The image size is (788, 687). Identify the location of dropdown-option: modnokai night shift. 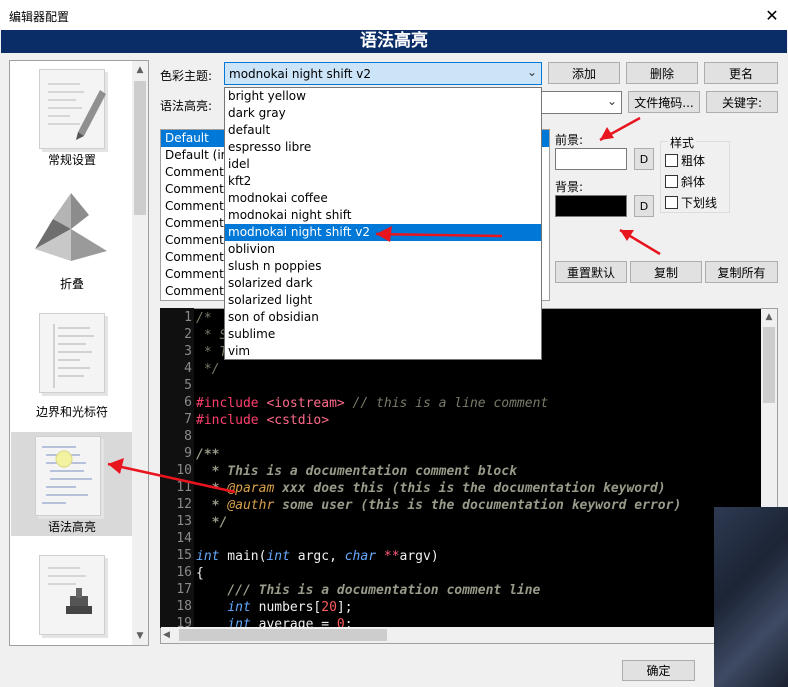
(383, 215).